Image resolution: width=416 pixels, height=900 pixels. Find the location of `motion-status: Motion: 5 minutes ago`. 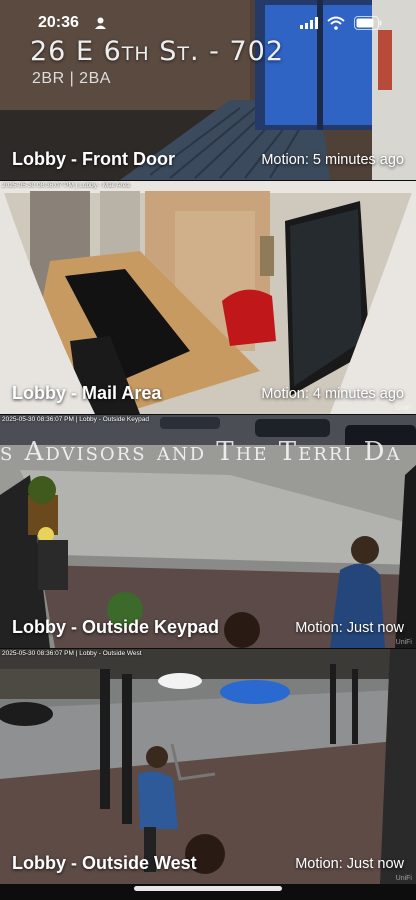

motion-status: Motion: 5 minutes ago is located at coordinates (332, 160).